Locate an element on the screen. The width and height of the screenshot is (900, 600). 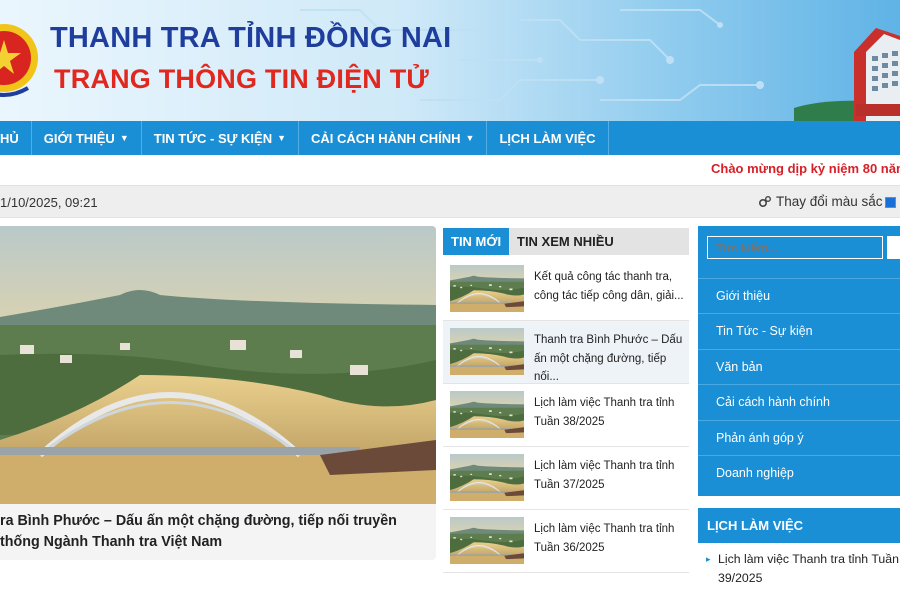
site-subtitle: TRANG THÔNG TIN ĐIỆN TỬ is located at coordinates (241, 79).